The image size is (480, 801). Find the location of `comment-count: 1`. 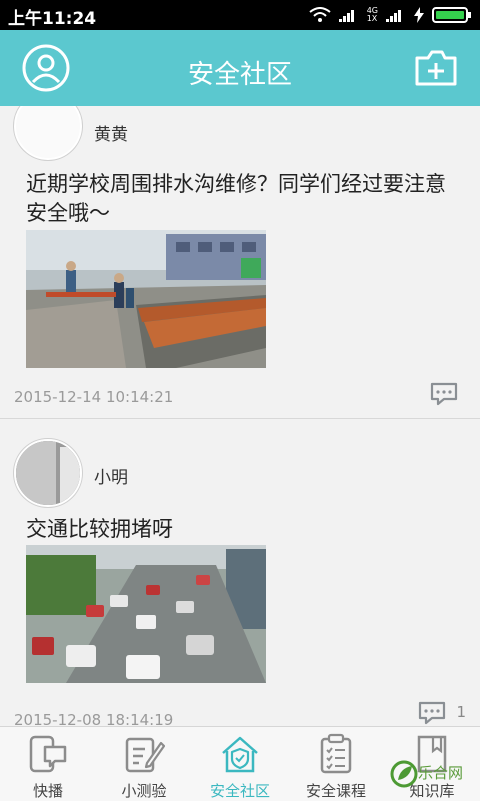

comment-count: 1 is located at coordinates (461, 712).